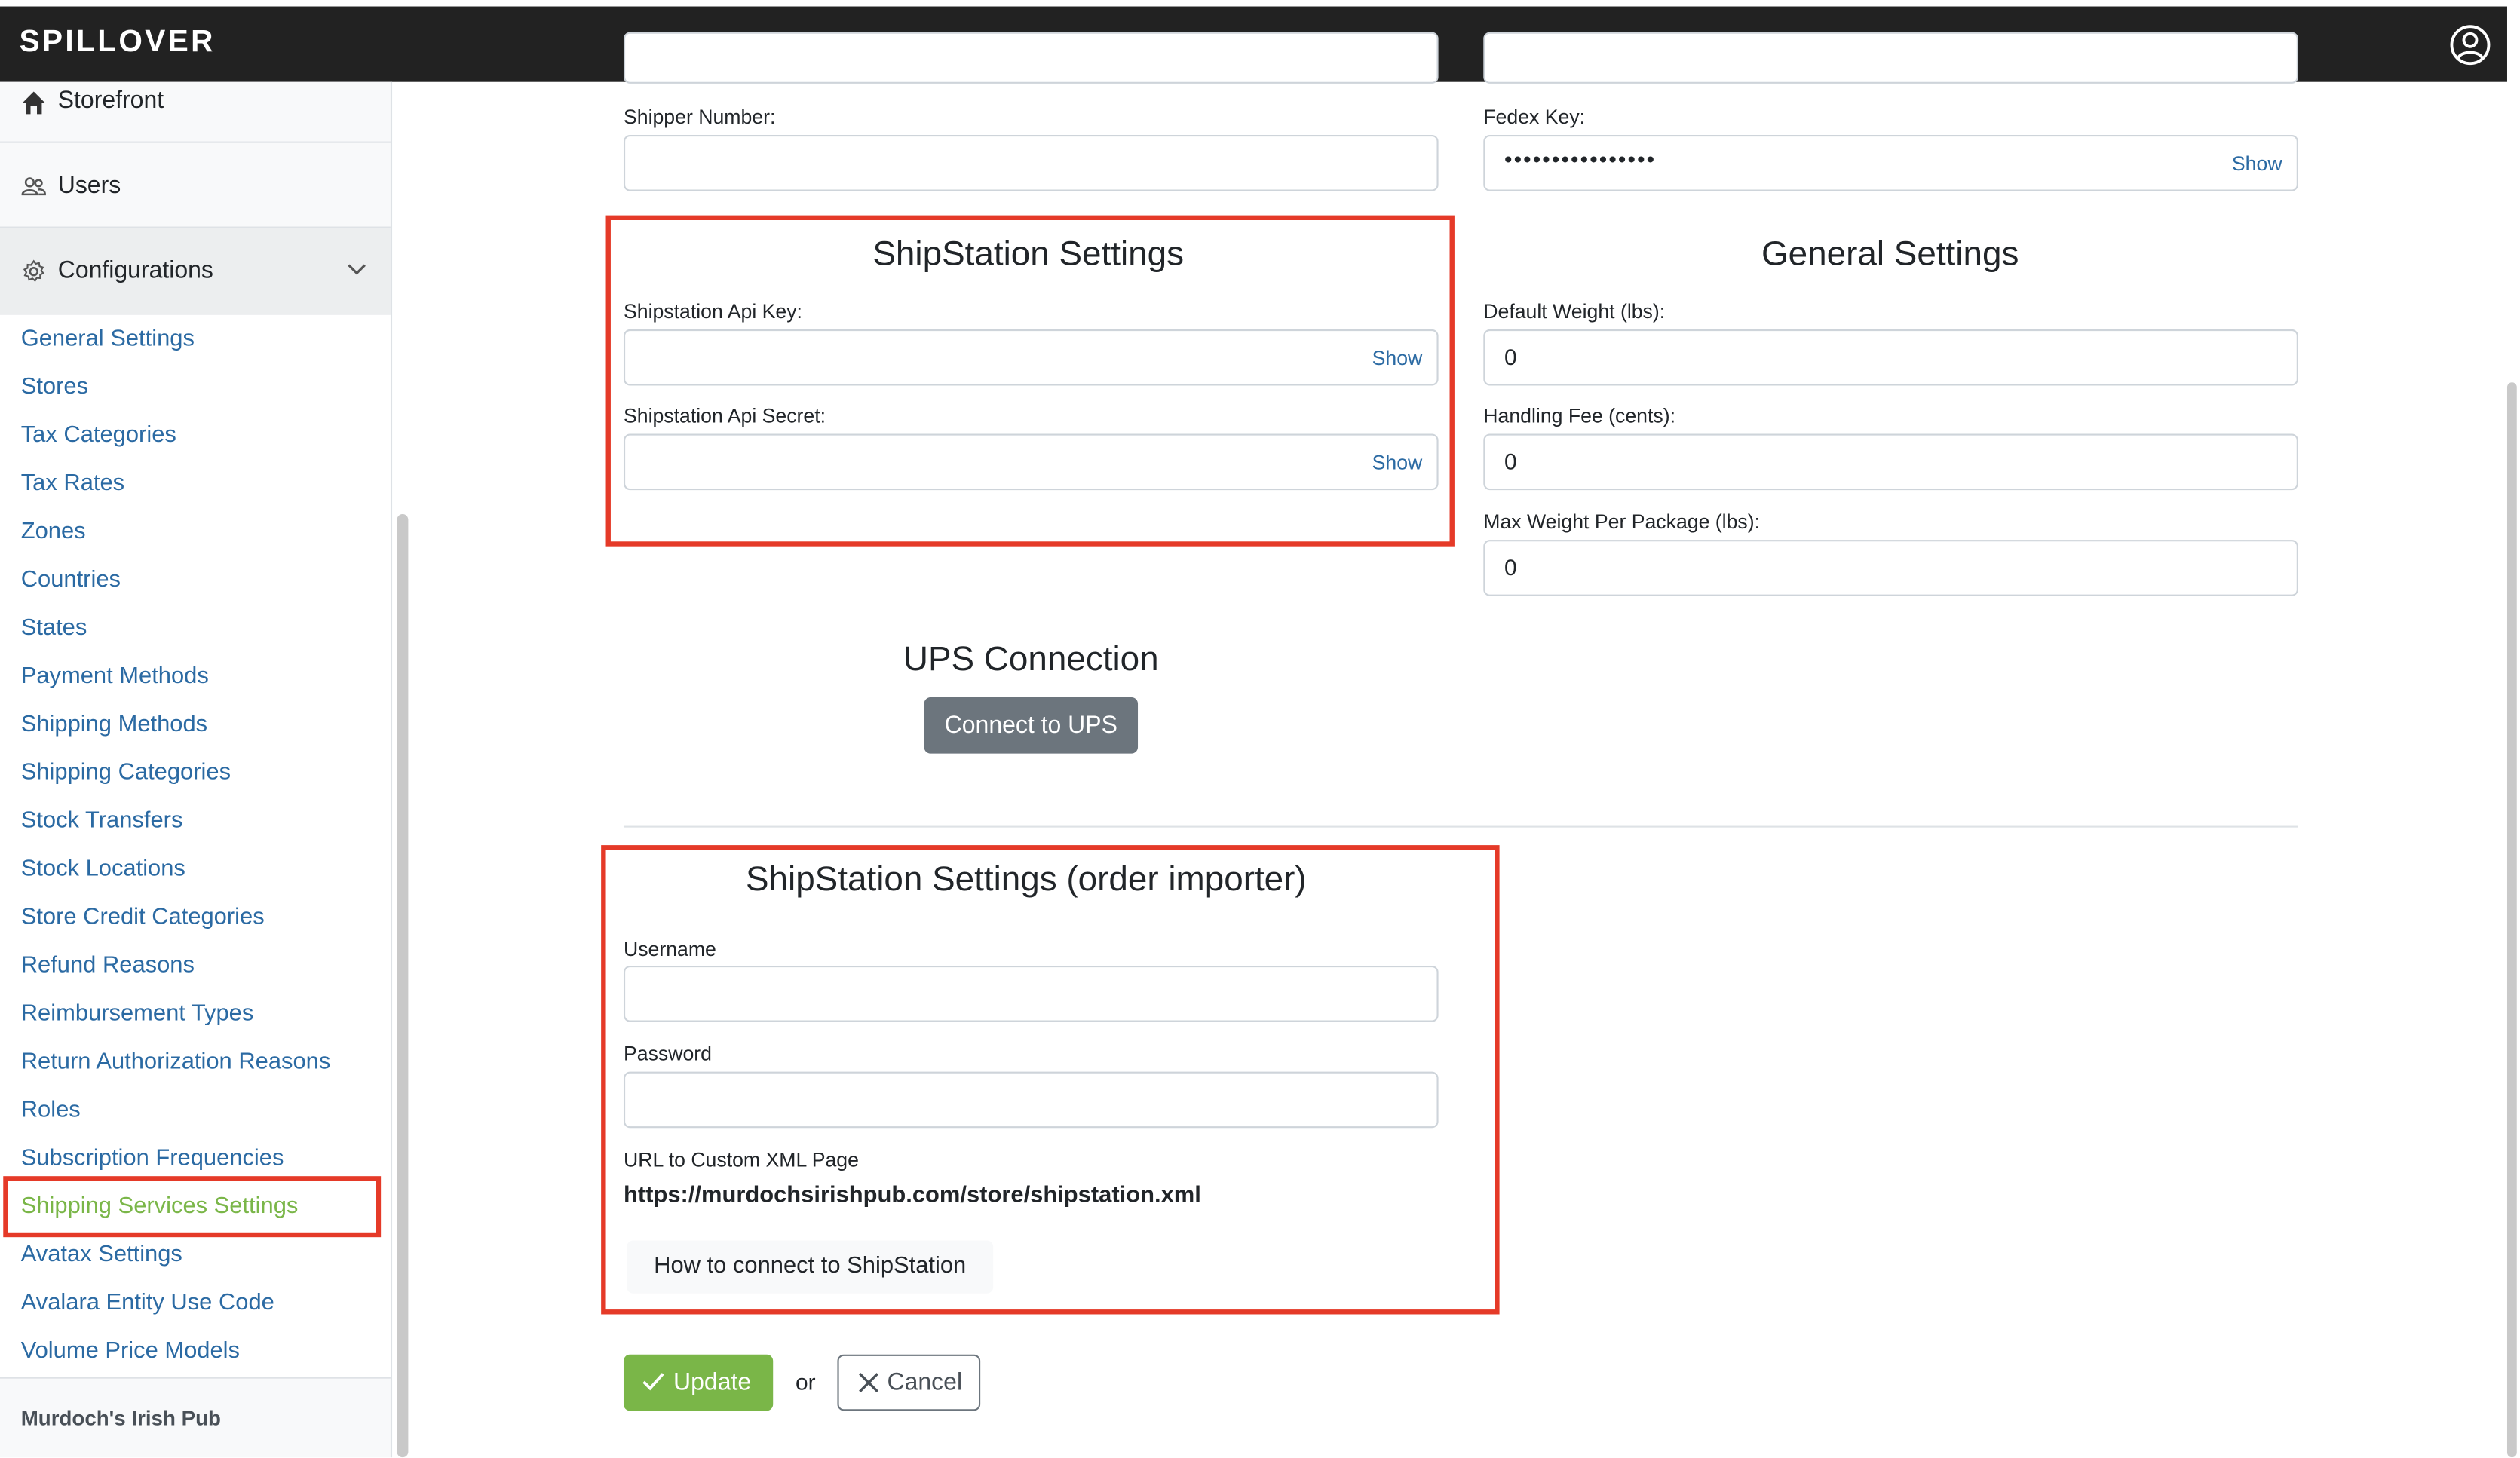  What do you see at coordinates (1534, 117) in the screenshot?
I see `fedex-key-label: Fedex Key:` at bounding box center [1534, 117].